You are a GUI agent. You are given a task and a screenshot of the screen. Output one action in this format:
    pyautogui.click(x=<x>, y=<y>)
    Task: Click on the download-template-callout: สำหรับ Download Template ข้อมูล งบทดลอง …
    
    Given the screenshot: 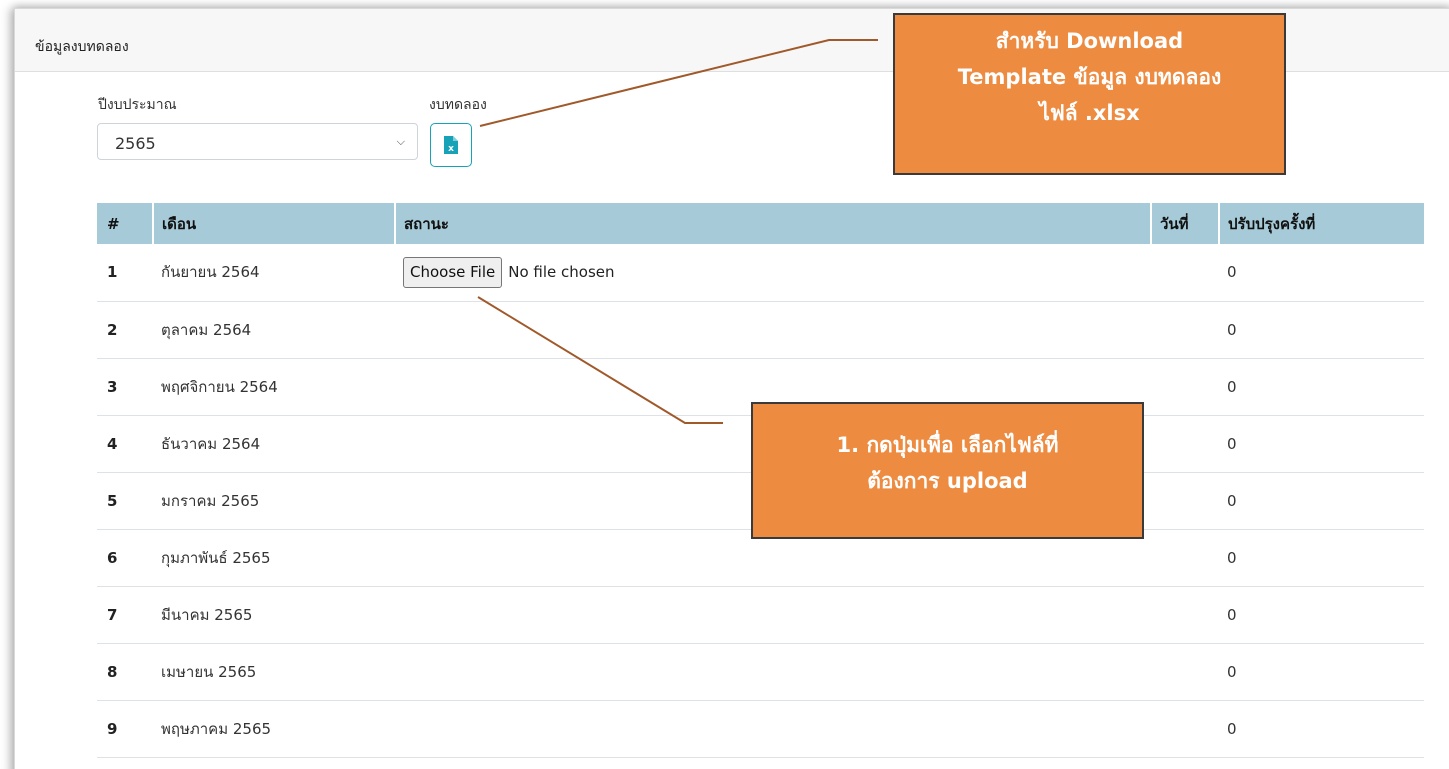 What is the action you would take?
    pyautogui.click(x=1089, y=94)
    